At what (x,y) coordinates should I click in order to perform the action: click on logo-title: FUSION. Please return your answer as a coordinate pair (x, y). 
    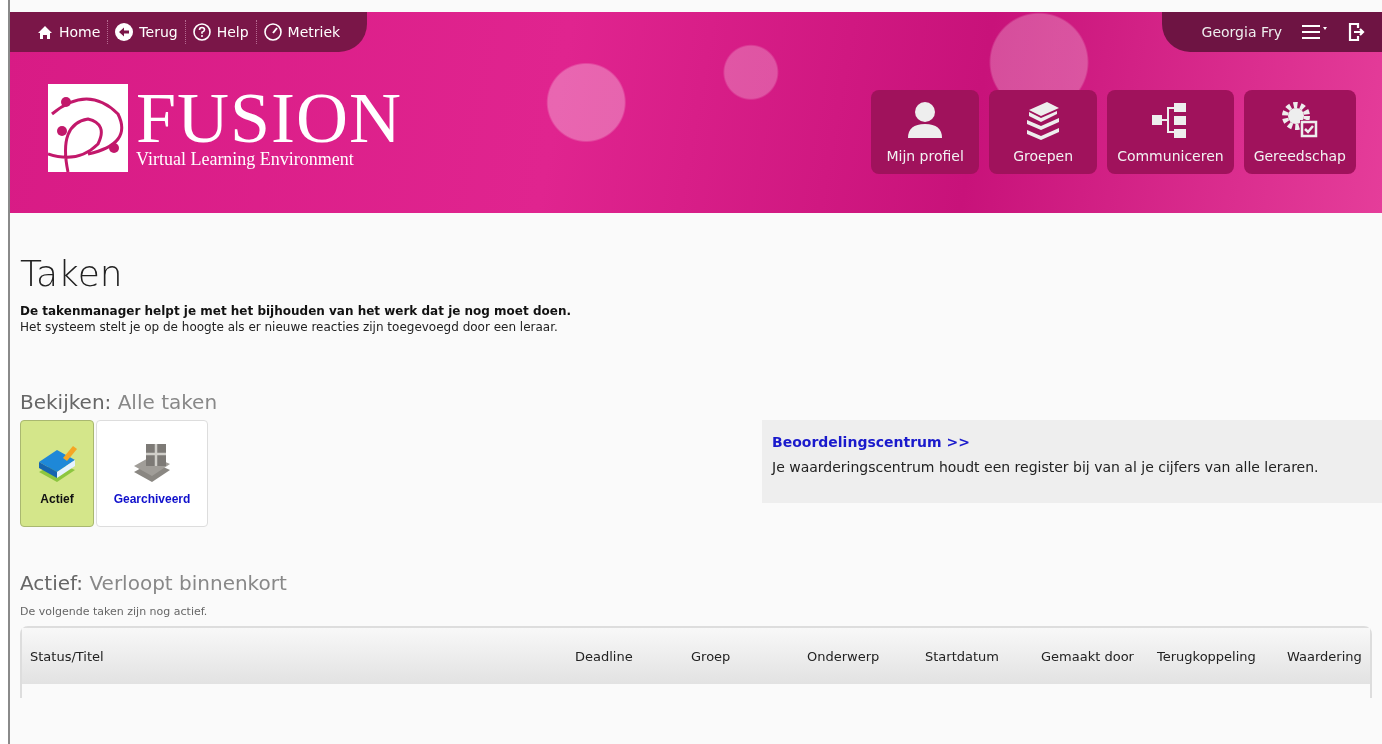
    Looking at the image, I should click on (269, 117).